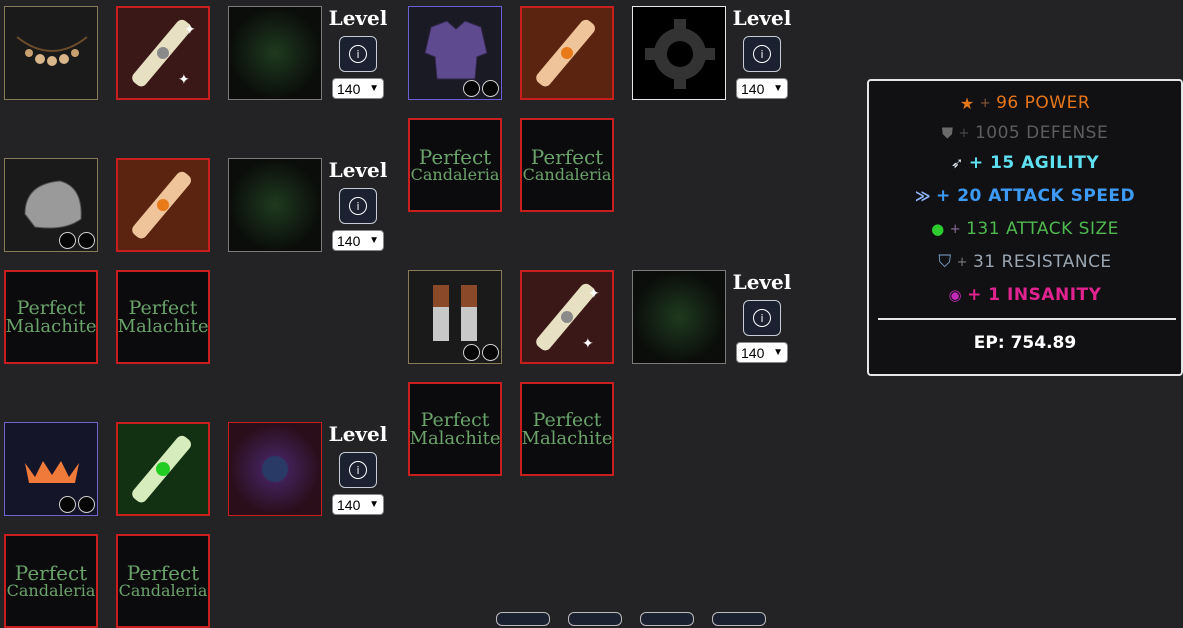  I want to click on crown-item-slot, so click(51, 469).